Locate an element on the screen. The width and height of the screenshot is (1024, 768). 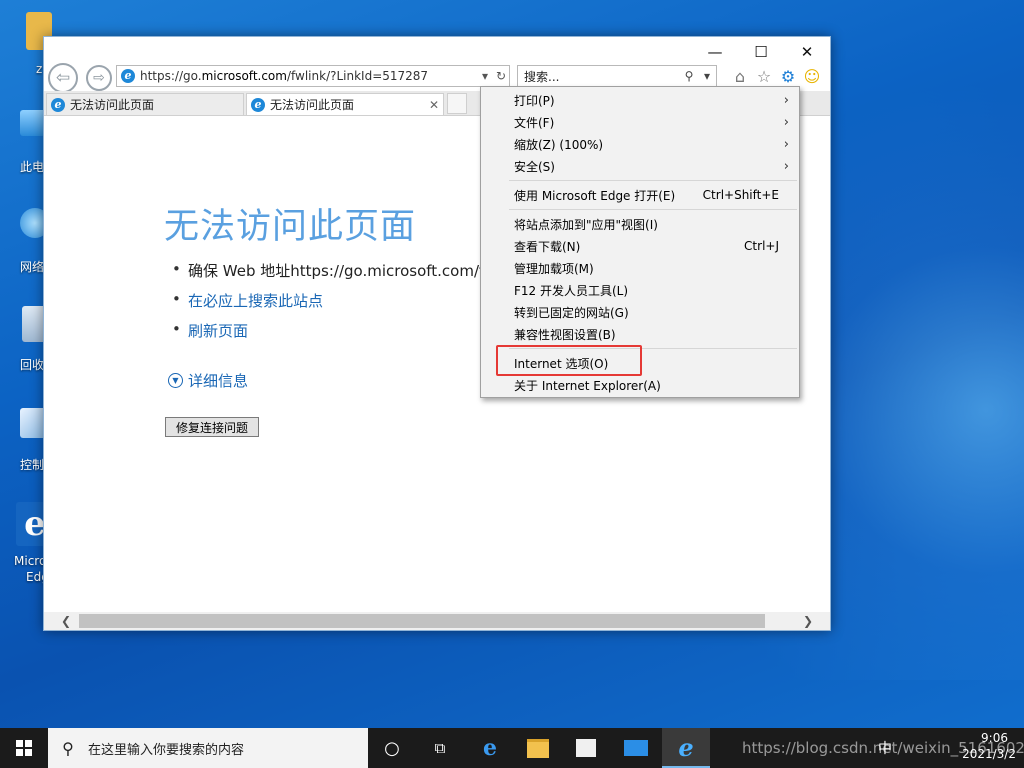
start-button is located at coordinates (24, 748).